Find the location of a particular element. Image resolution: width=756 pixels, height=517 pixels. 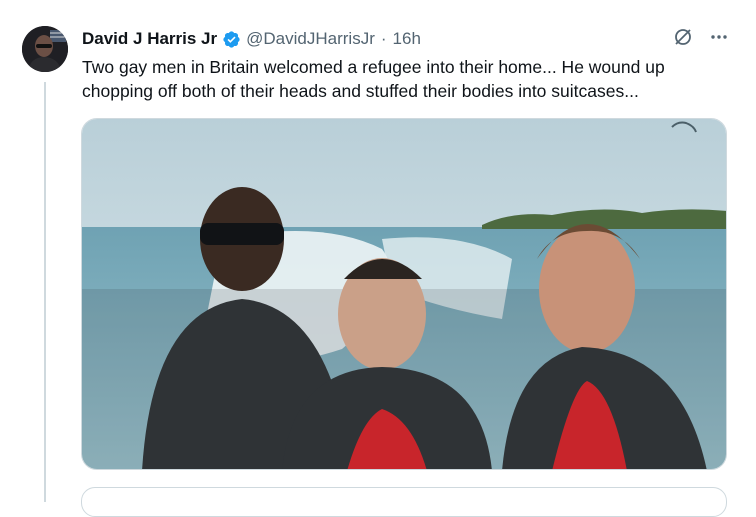

tweet-actions is located at coordinates (701, 37).